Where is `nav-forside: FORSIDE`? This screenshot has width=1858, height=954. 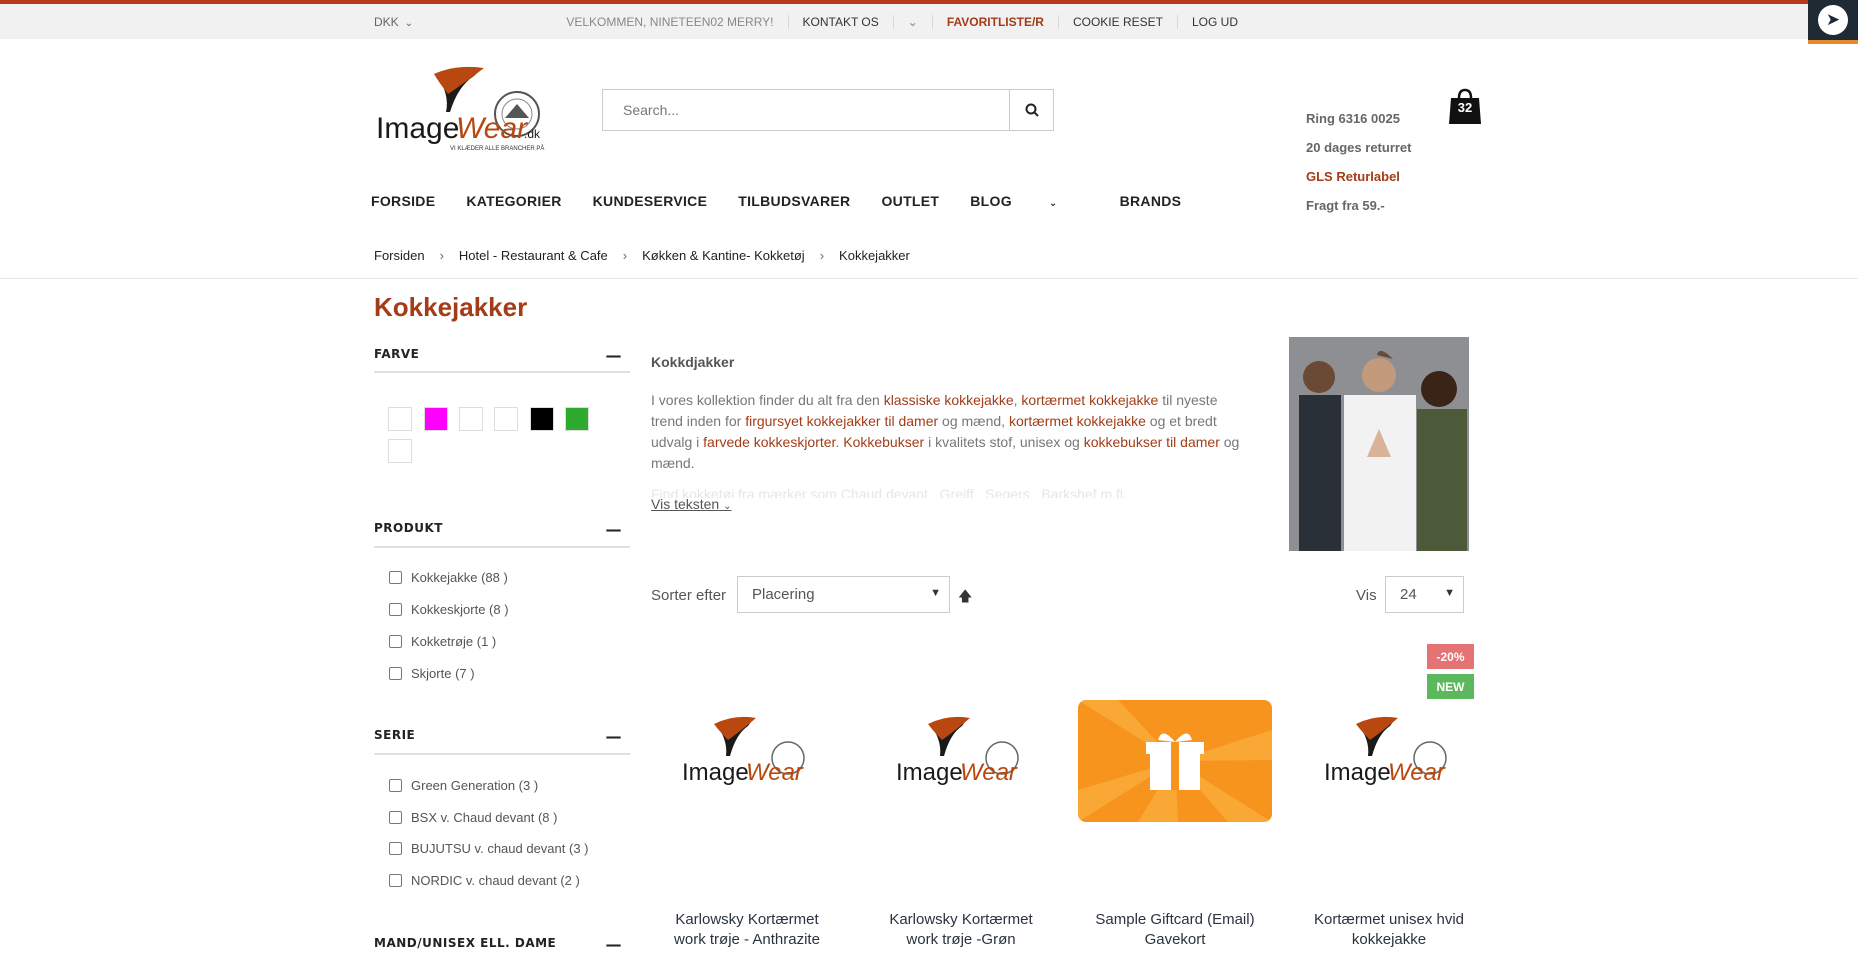 nav-forside: FORSIDE is located at coordinates (403, 201).